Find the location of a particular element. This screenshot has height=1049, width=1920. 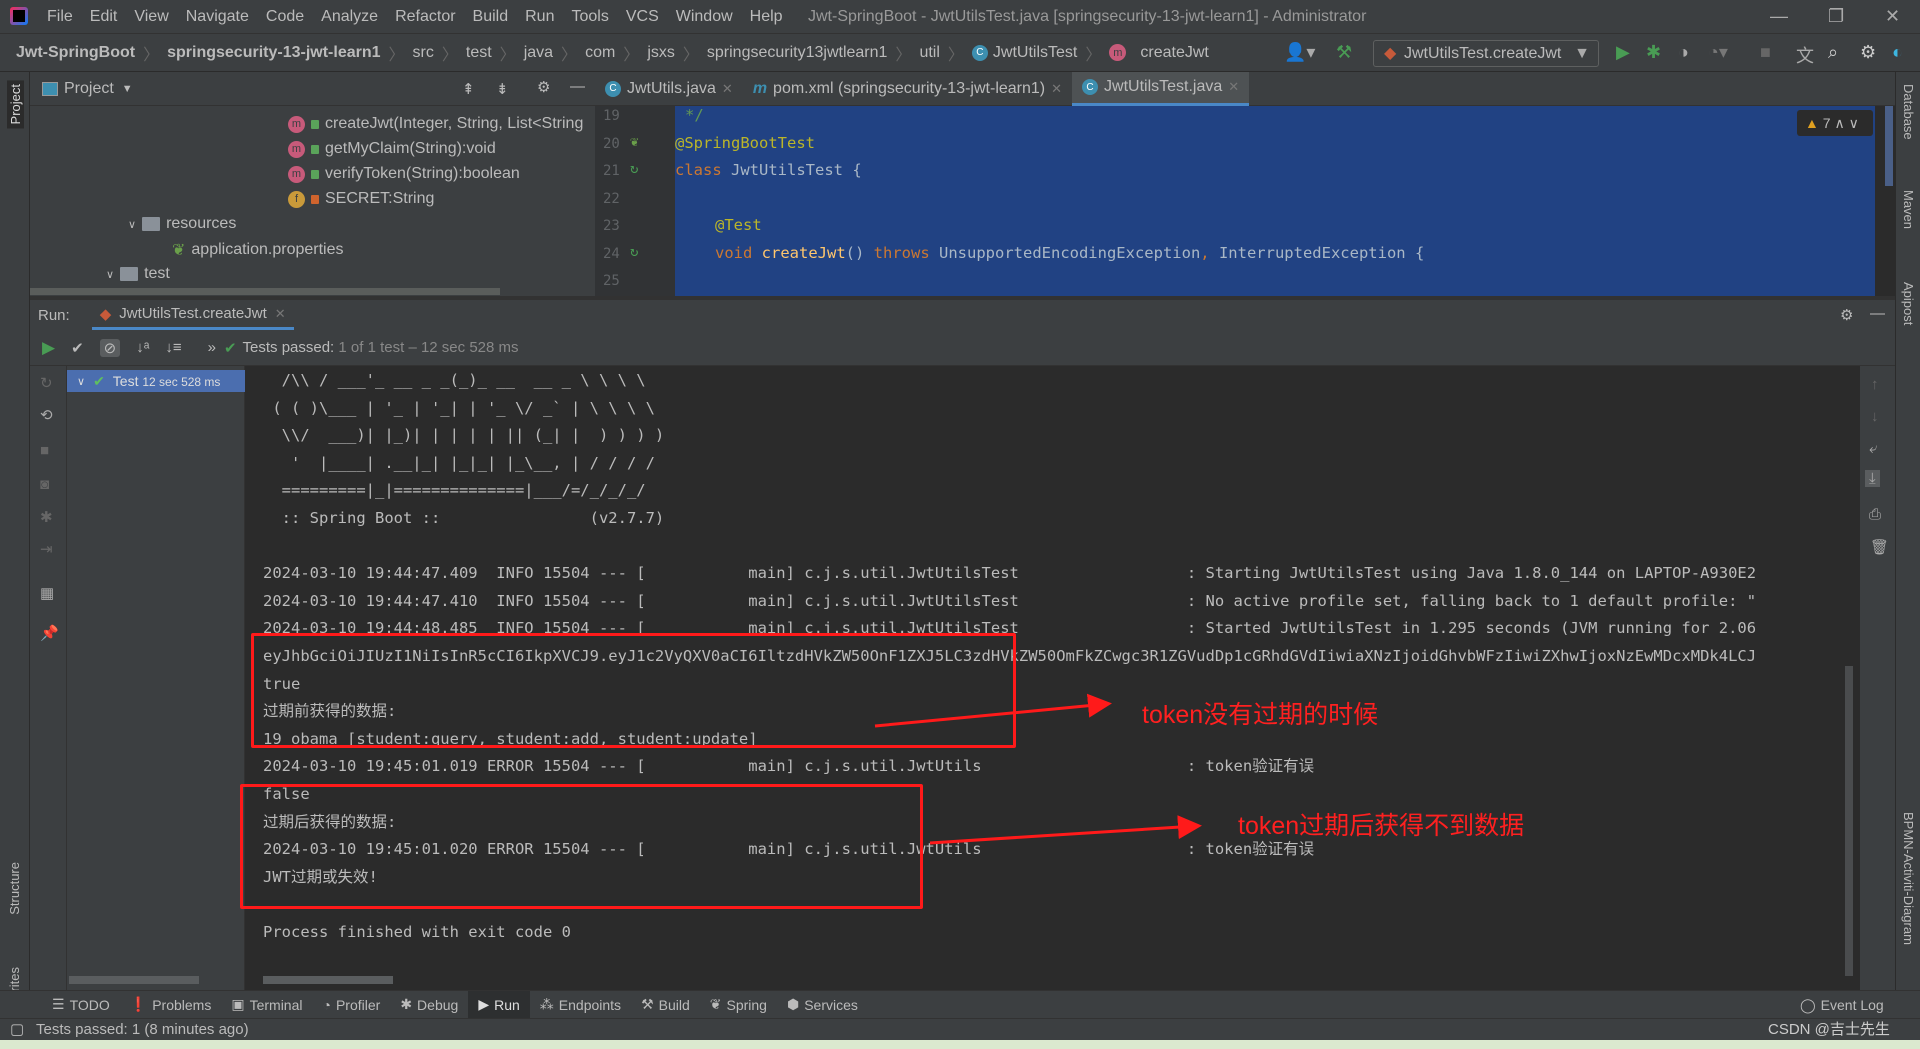

profiler-icon: ◔ is located at coordinates (326, 1004).